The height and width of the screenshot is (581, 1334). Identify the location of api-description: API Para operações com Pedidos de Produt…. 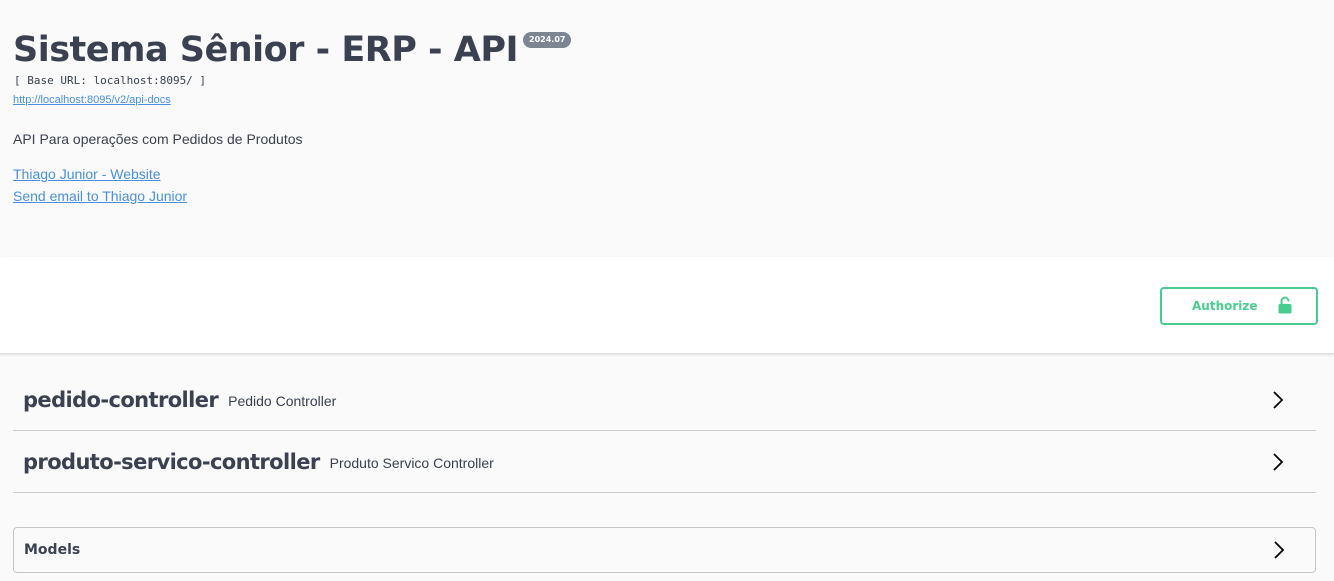
(158, 139).